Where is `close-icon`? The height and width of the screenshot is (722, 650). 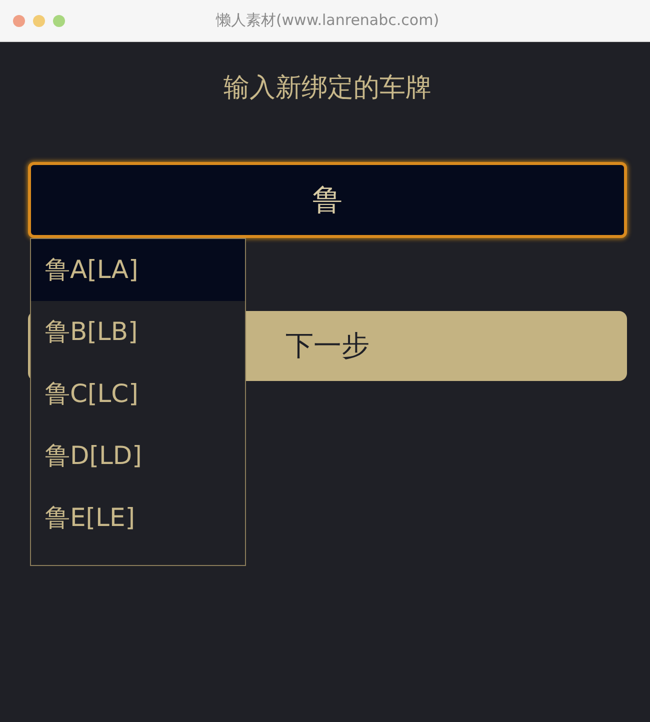
close-icon is located at coordinates (19, 20).